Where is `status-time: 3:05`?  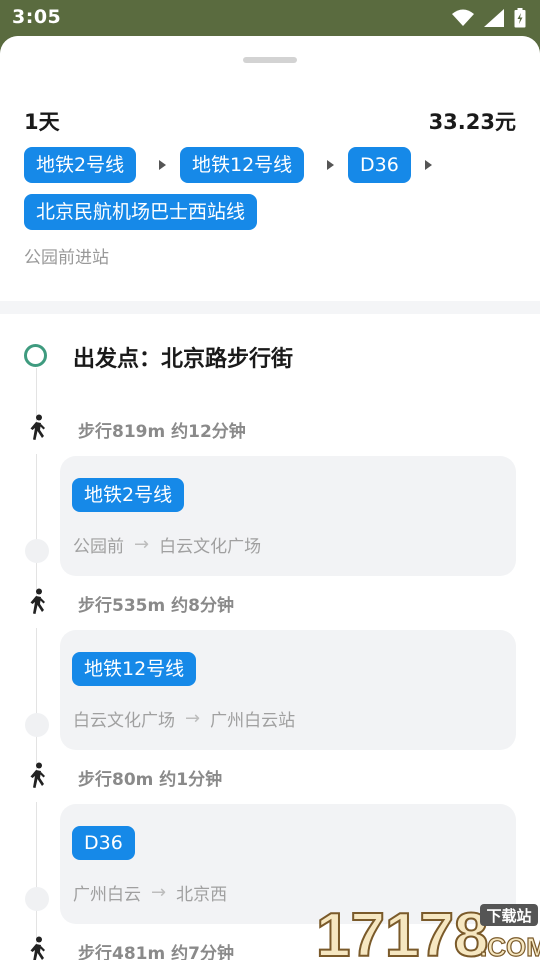
status-time: 3:05 is located at coordinates (37, 17).